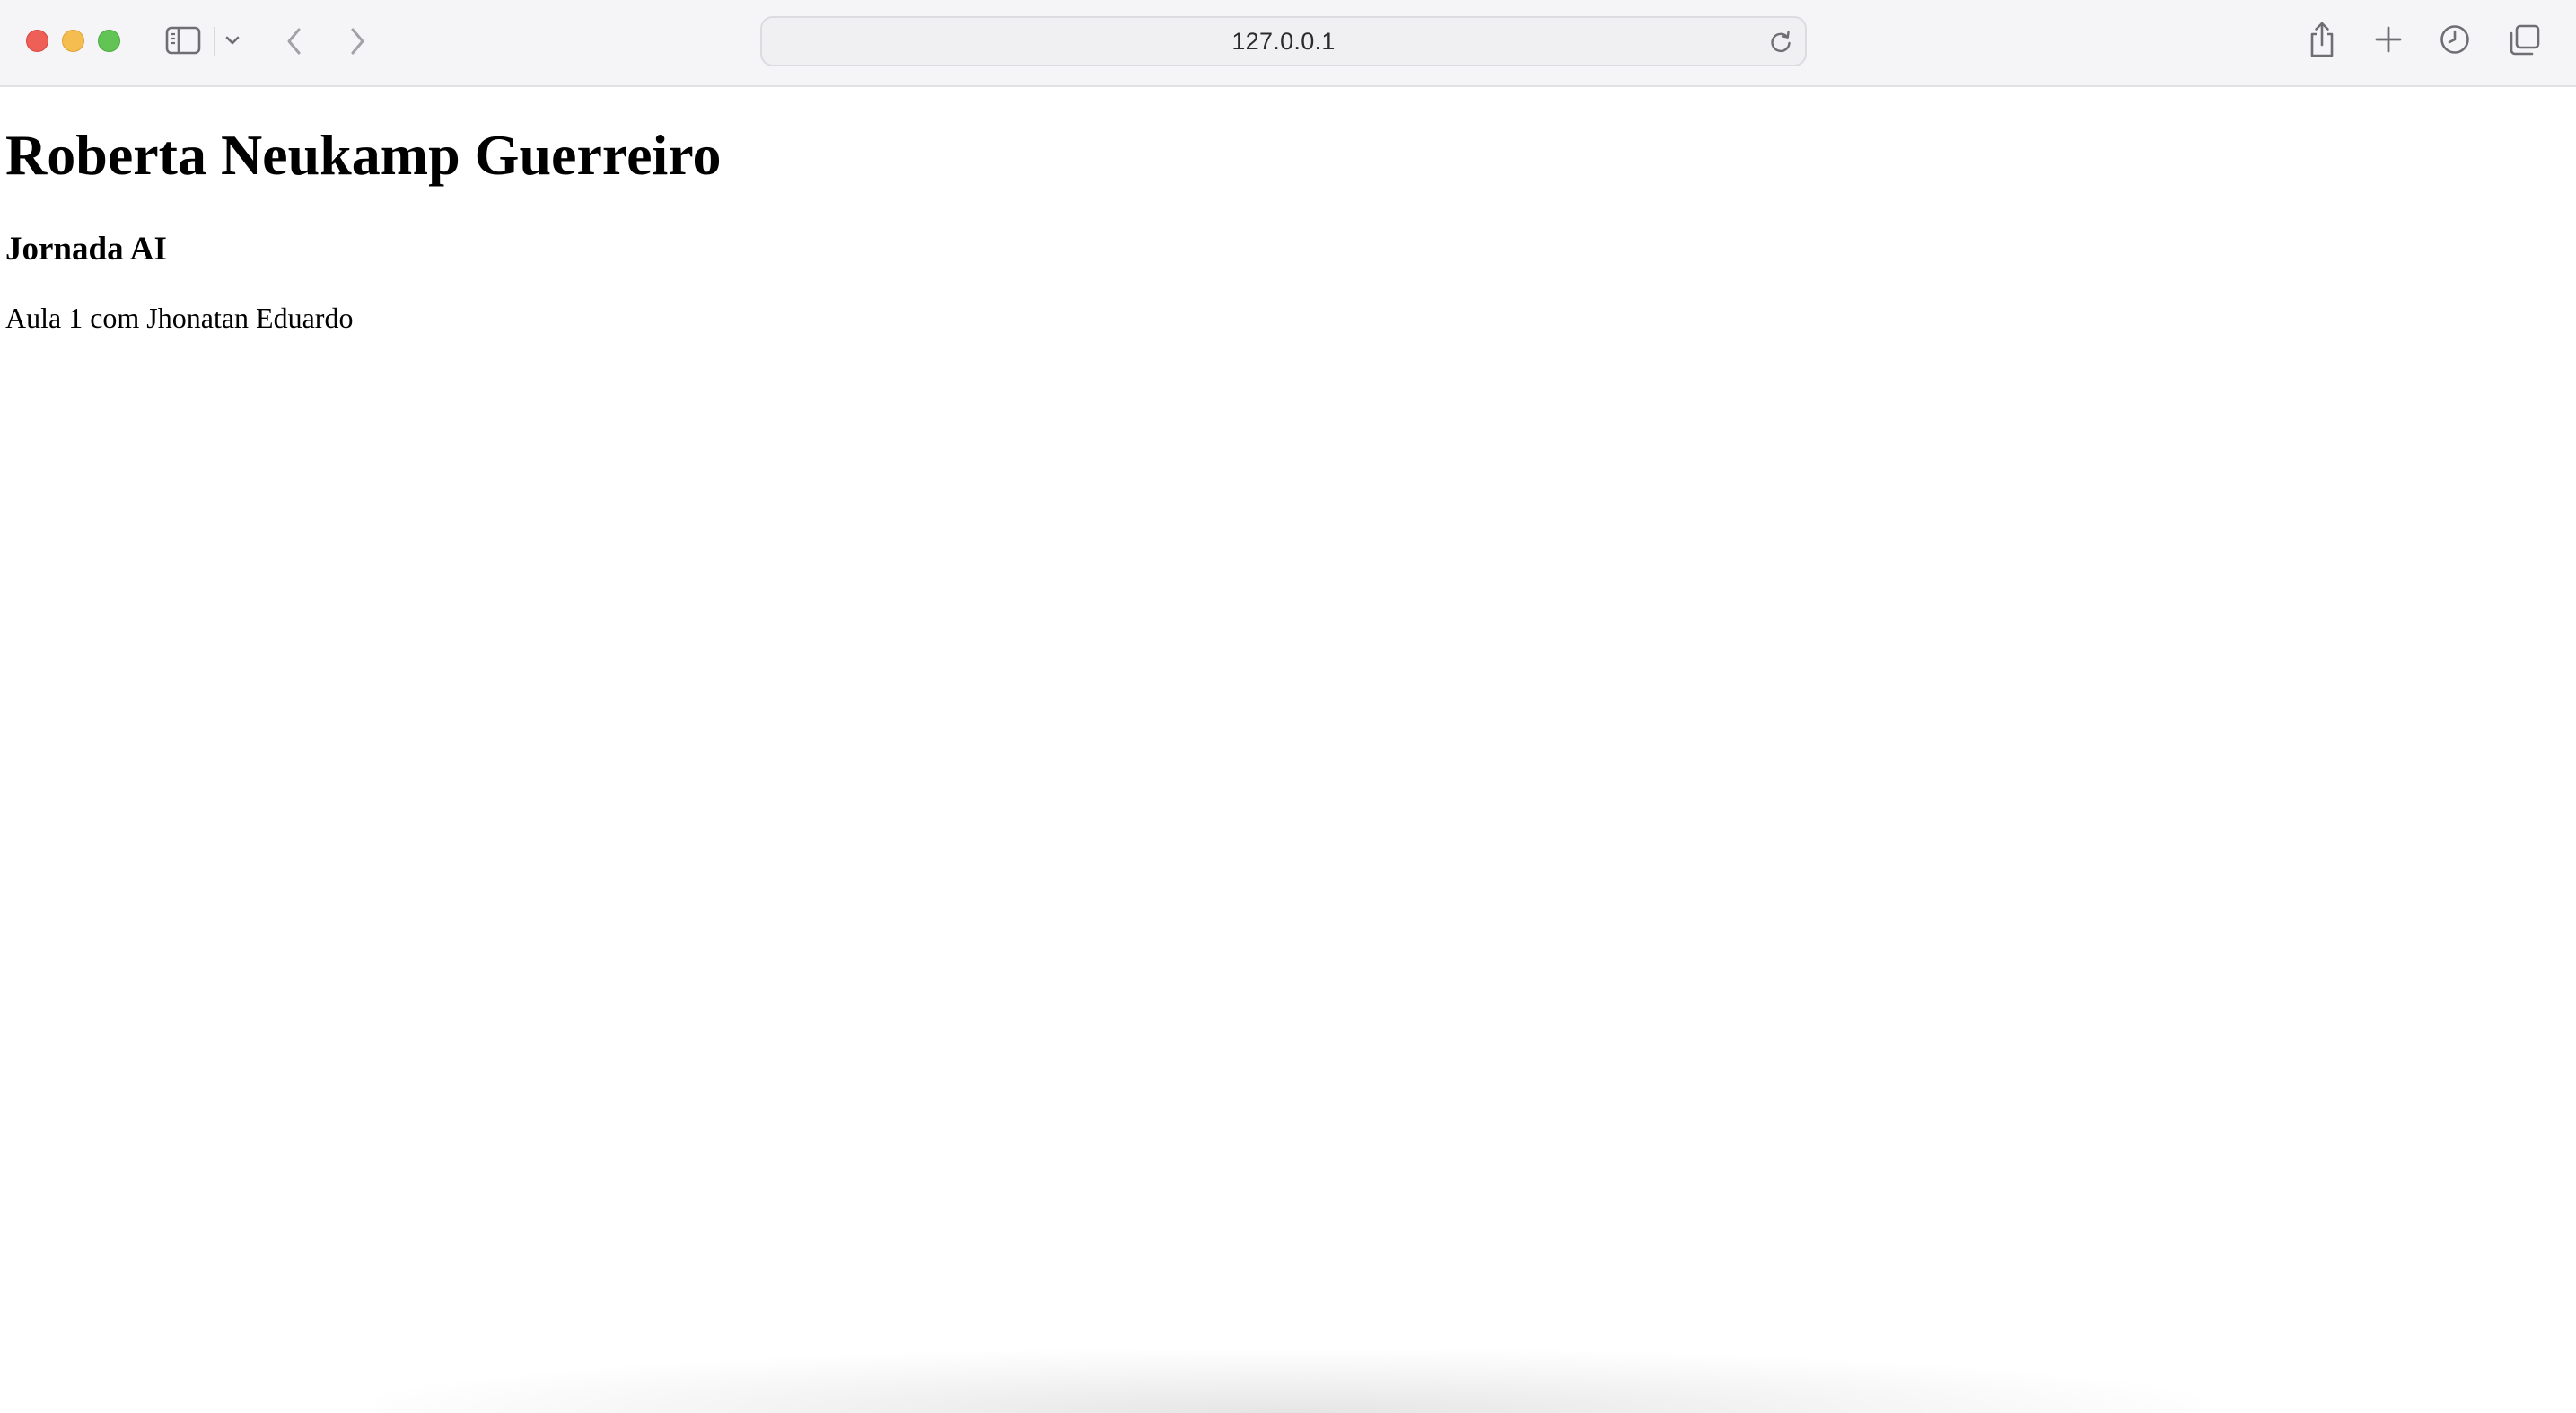 This screenshot has width=2576, height=1413. I want to click on back-button, so click(294, 41).